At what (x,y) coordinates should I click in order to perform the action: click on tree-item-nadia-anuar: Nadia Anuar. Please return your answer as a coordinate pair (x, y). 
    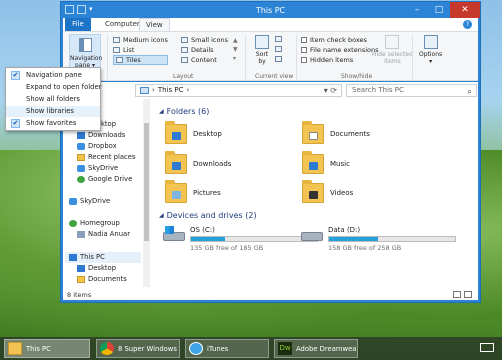
    Looking at the image, I should click on (103, 234).